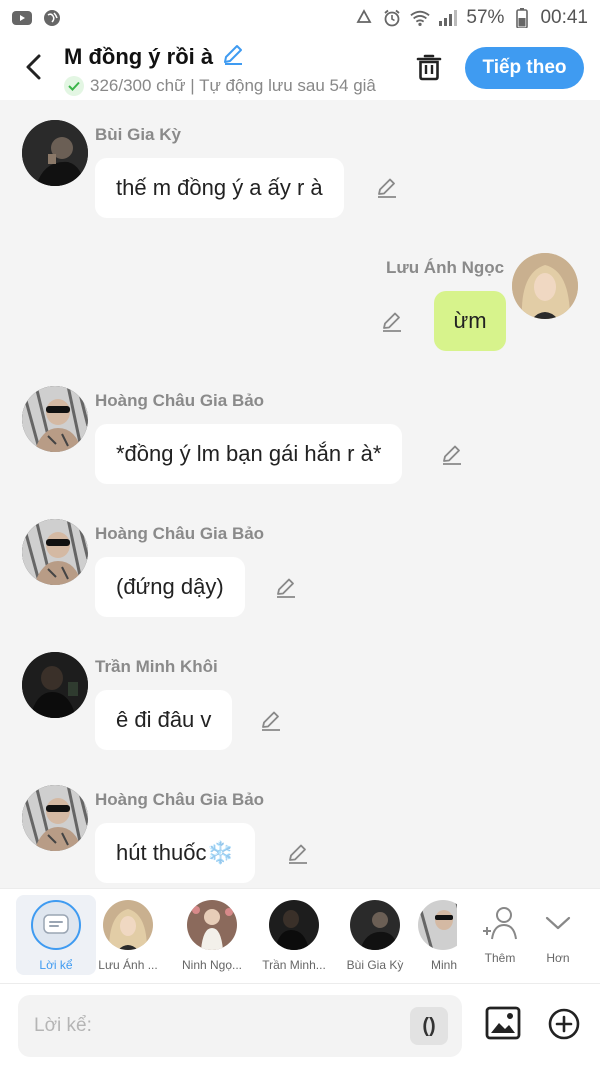 The width and height of the screenshot is (600, 1067). I want to click on more-button: Hơn, so click(558, 935).